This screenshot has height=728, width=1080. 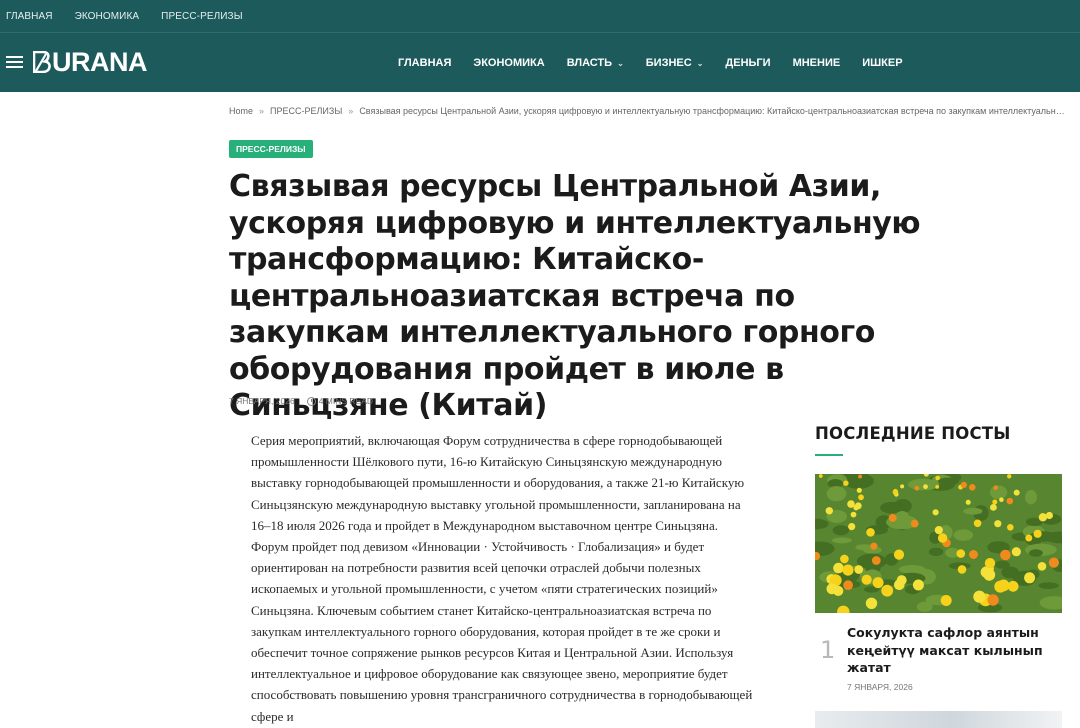 I want to click on nav-item-business: БИЗНЕС ⌄, so click(x=675, y=63).